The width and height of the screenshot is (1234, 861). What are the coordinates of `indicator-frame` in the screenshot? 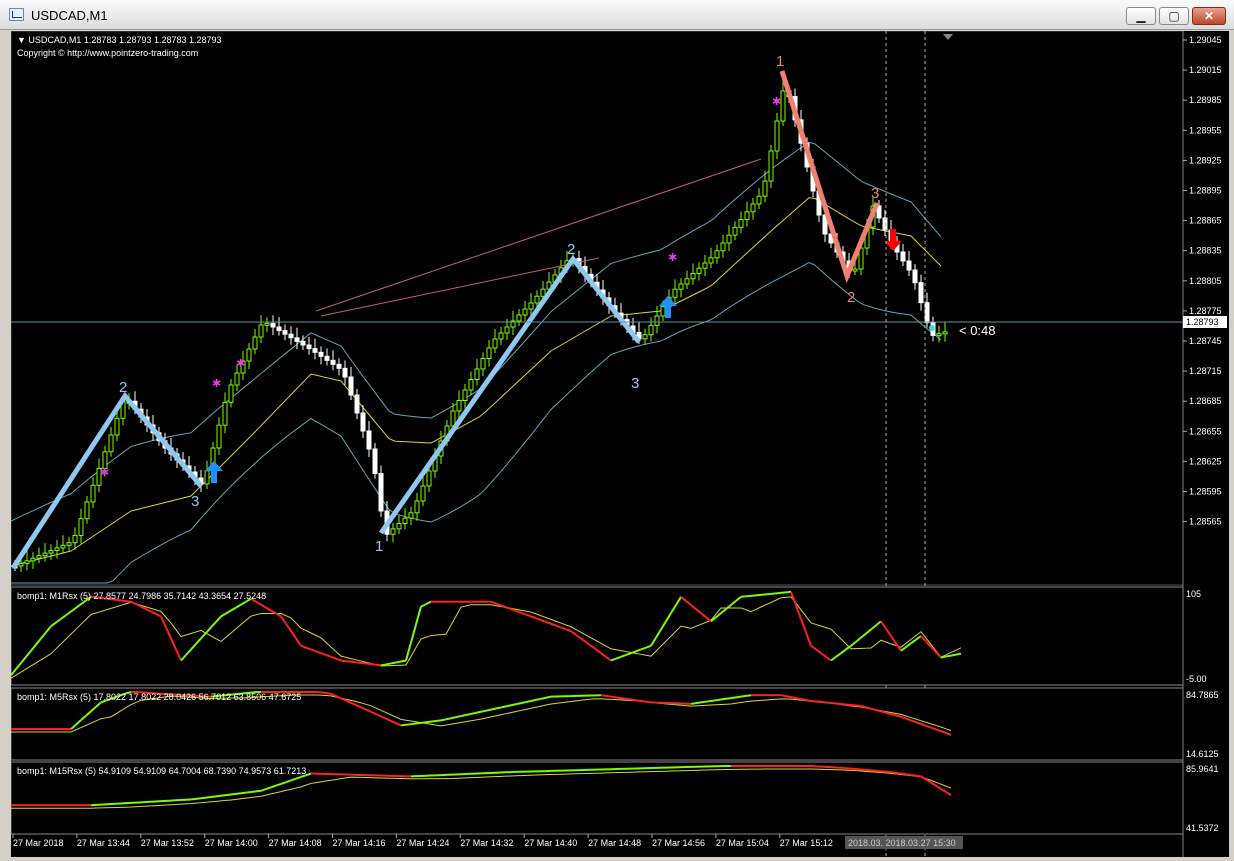 It's located at (597, 636).